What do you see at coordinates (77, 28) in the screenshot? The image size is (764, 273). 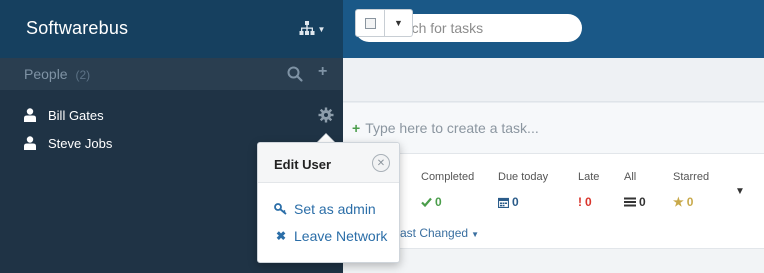 I see `app-name: Softwarebus` at bounding box center [77, 28].